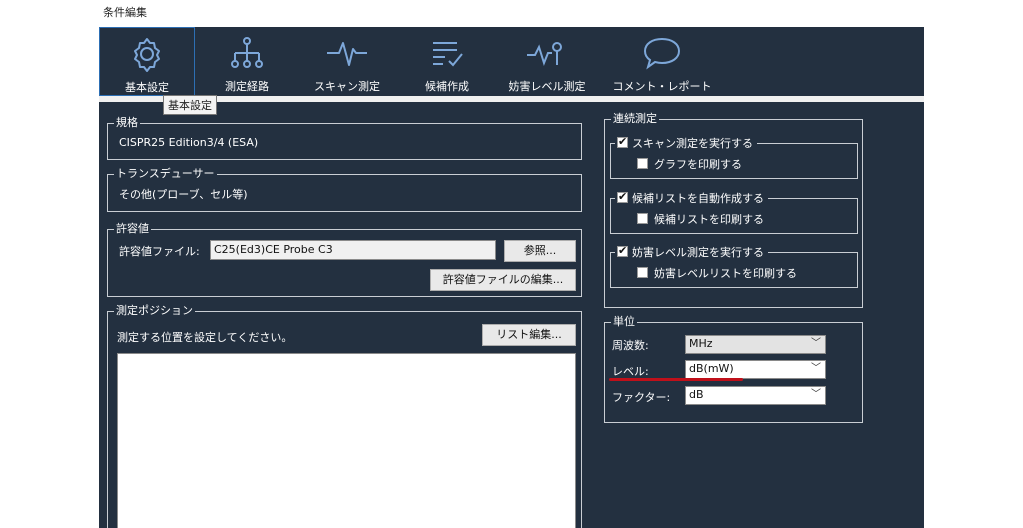 Image resolution: width=1023 pixels, height=528 pixels. I want to click on print-candidate-label: 候補リストを印刷する, so click(709, 219).